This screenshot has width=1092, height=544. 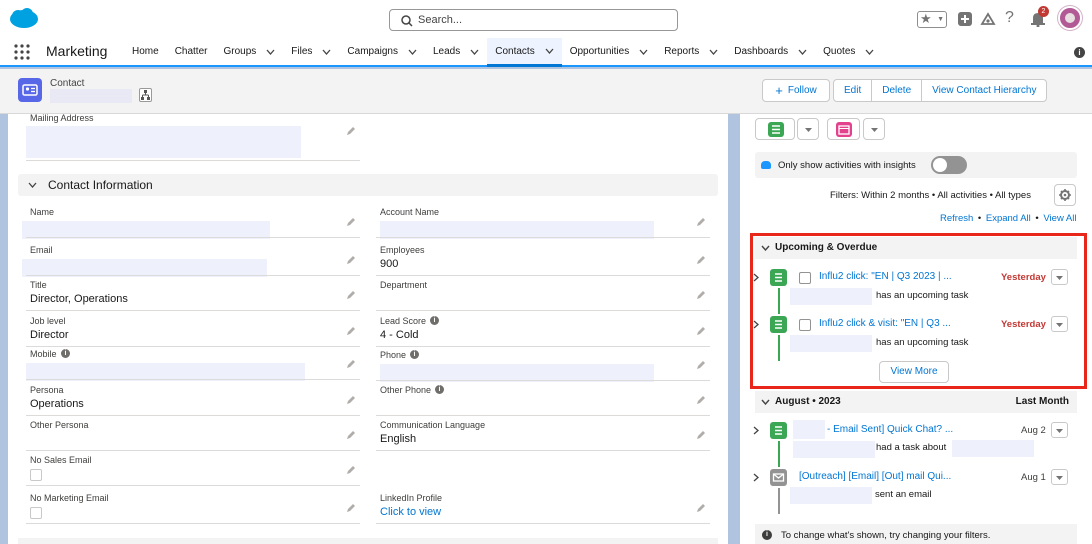 I want to click on hierarchy-icon, so click(x=145, y=95).